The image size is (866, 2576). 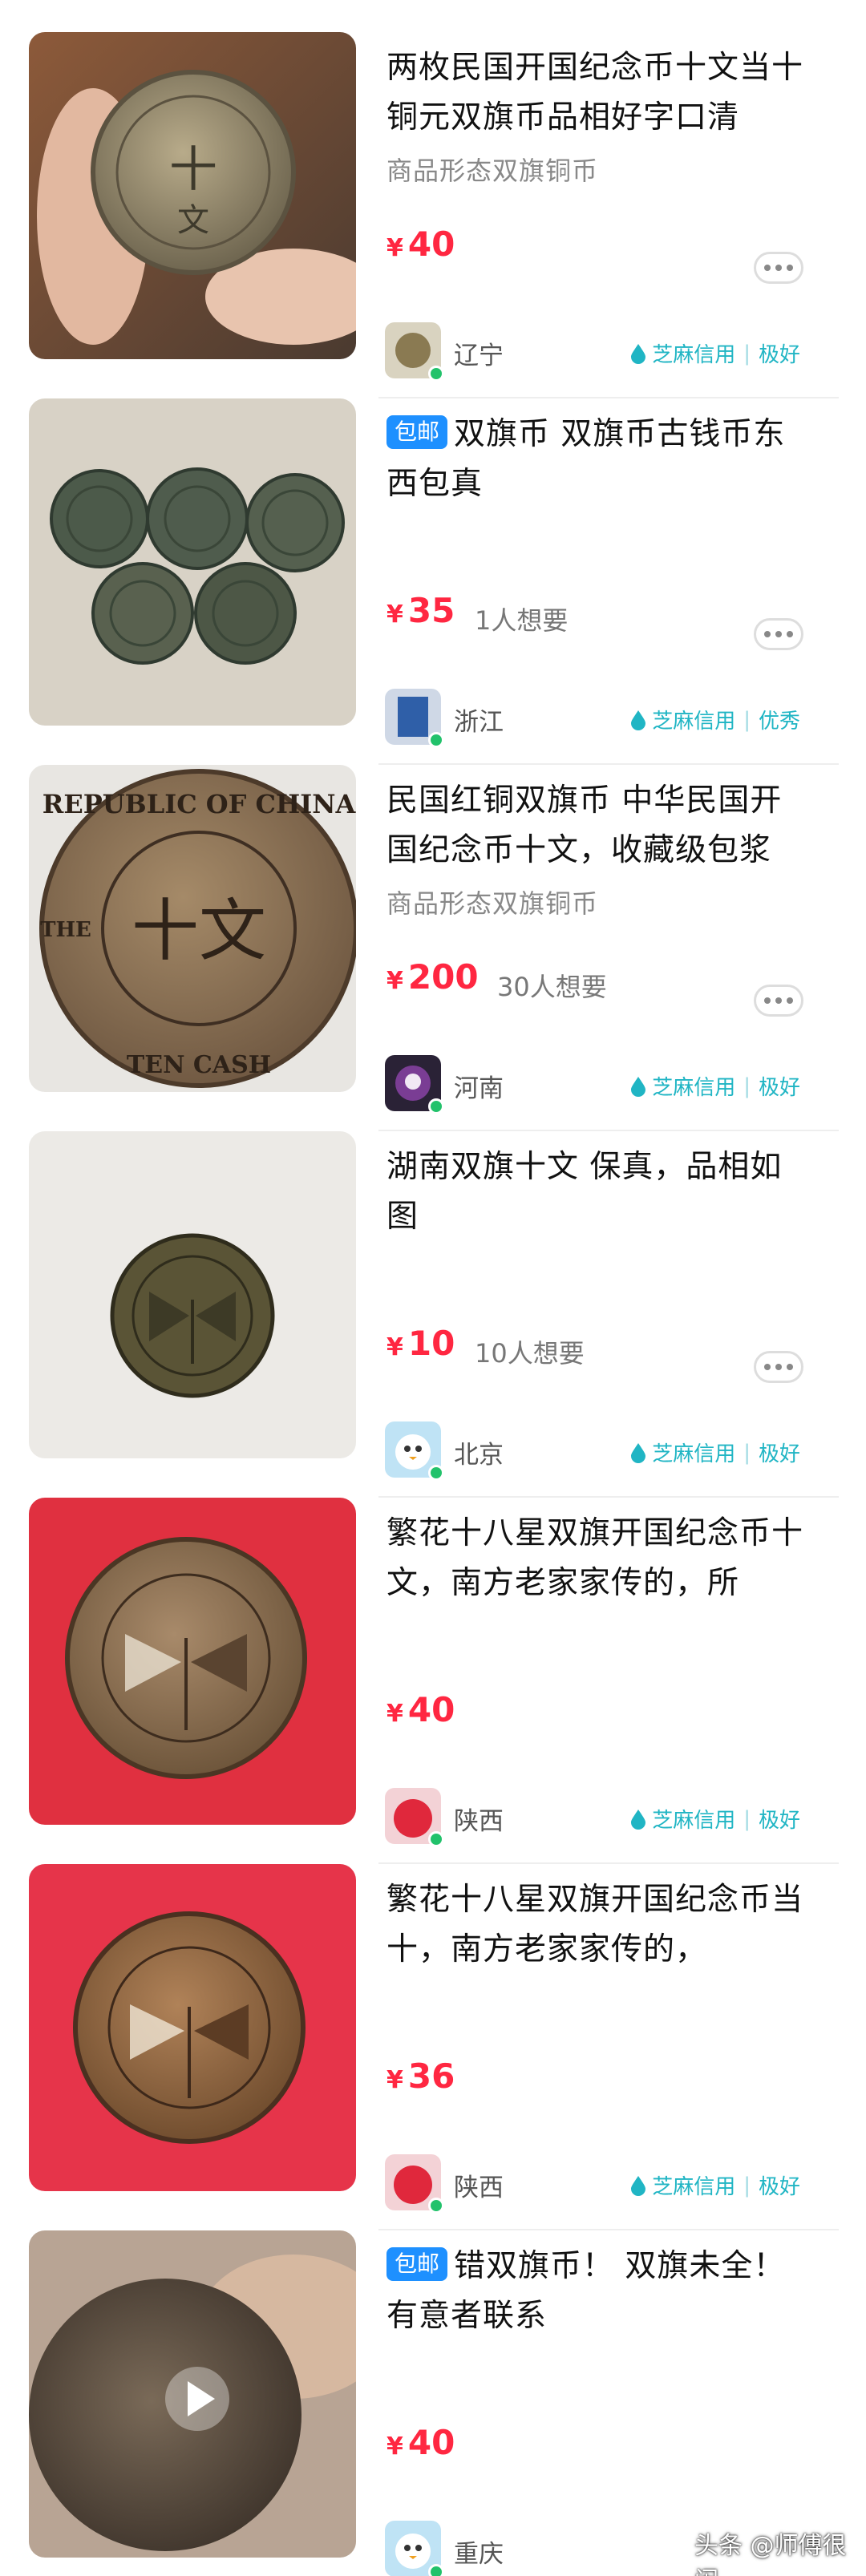 I want to click on list-item: 繁花十八星双旗开国纪念币当十，南方老家家传的， ¥36 陕西 芝麻信用 | 极好, so click(x=433, y=2047).